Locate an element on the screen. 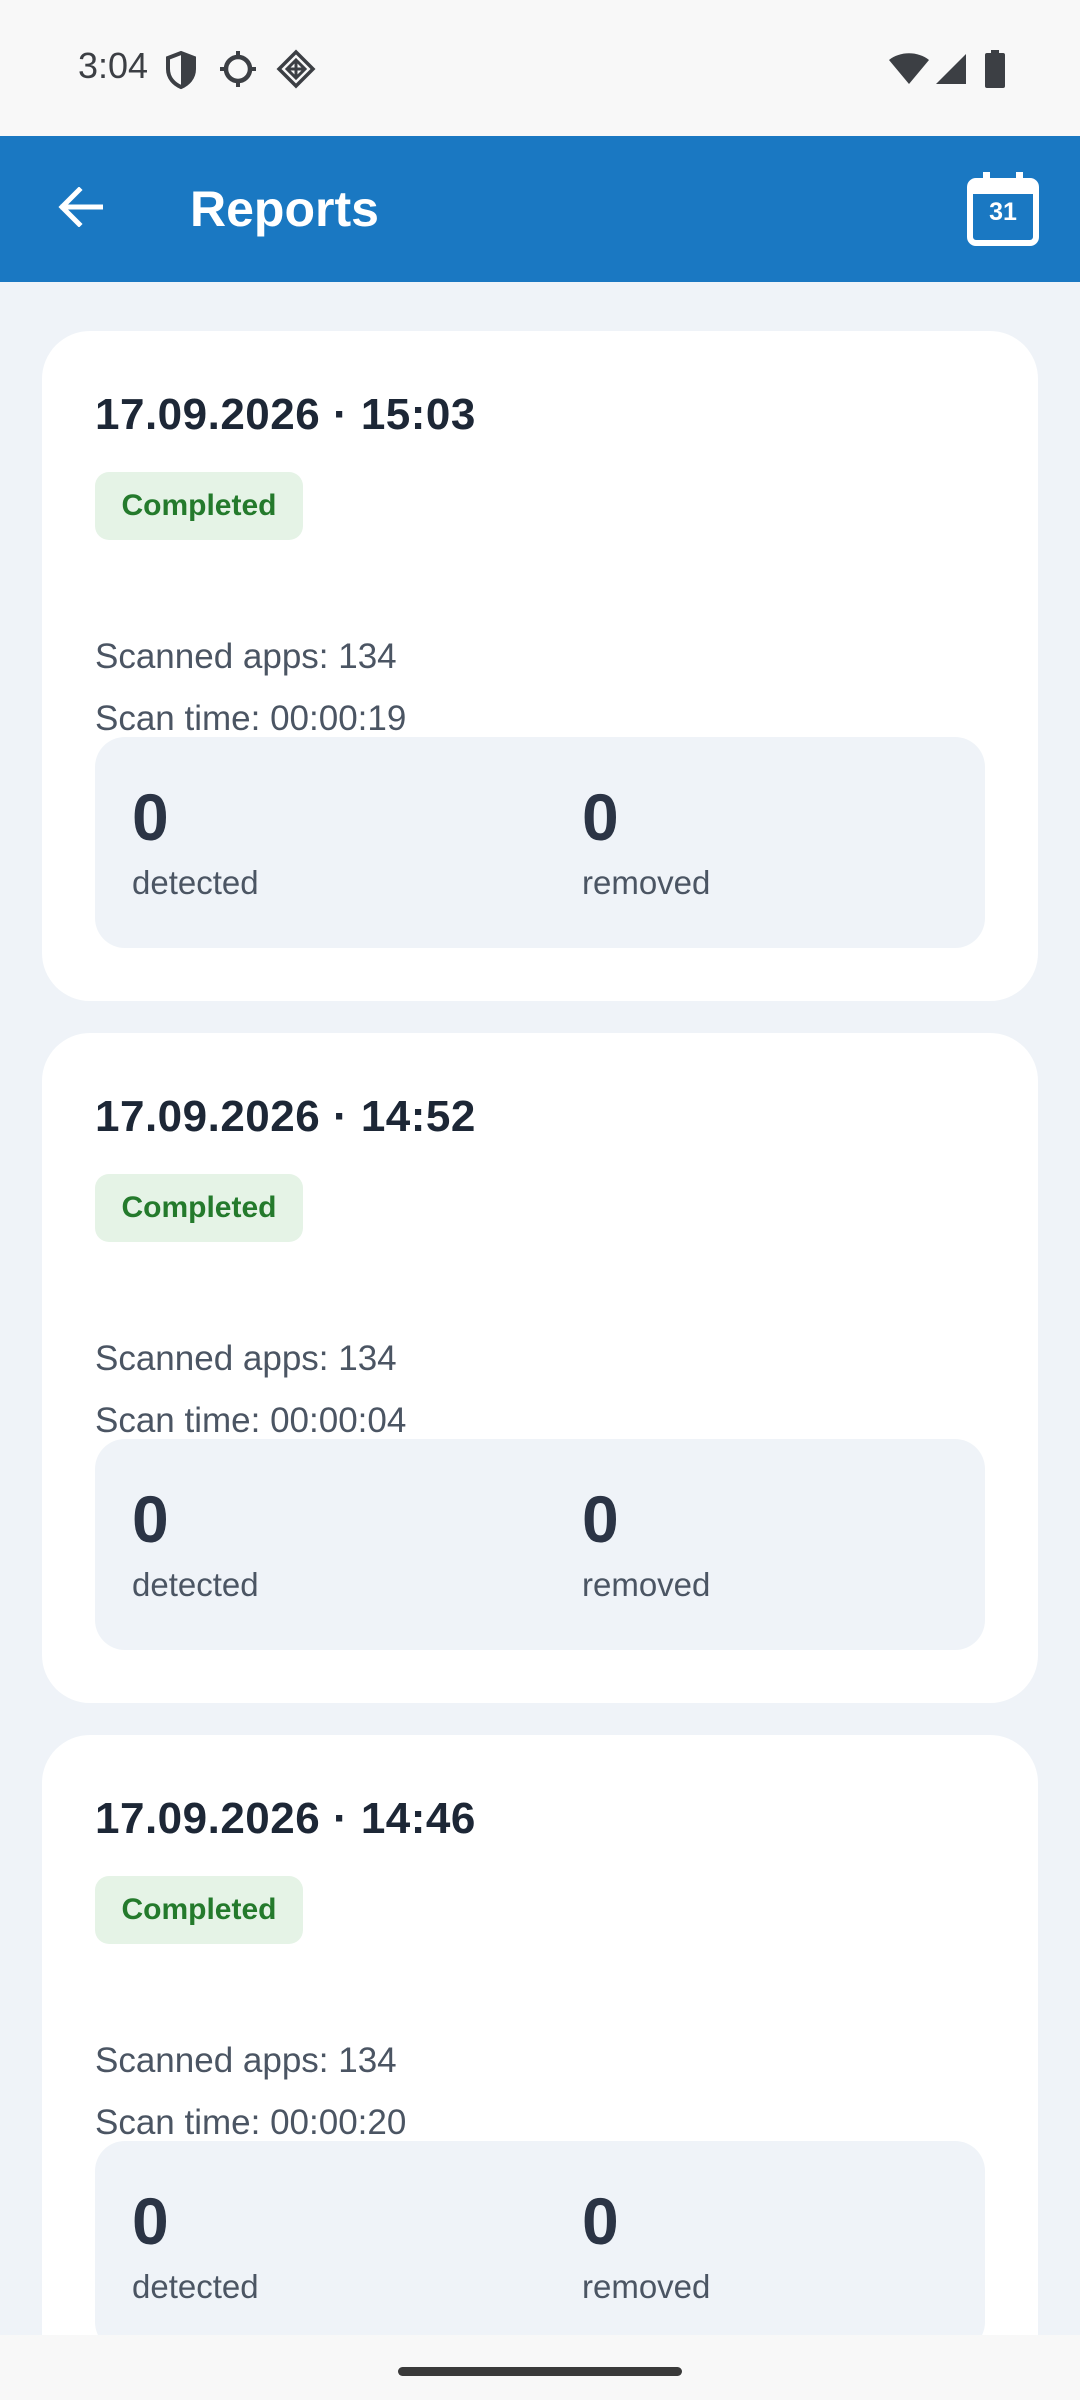 This screenshot has width=1080, height=2400. scan-time-text: Scan time: 00:00:04 is located at coordinates (251, 1420).